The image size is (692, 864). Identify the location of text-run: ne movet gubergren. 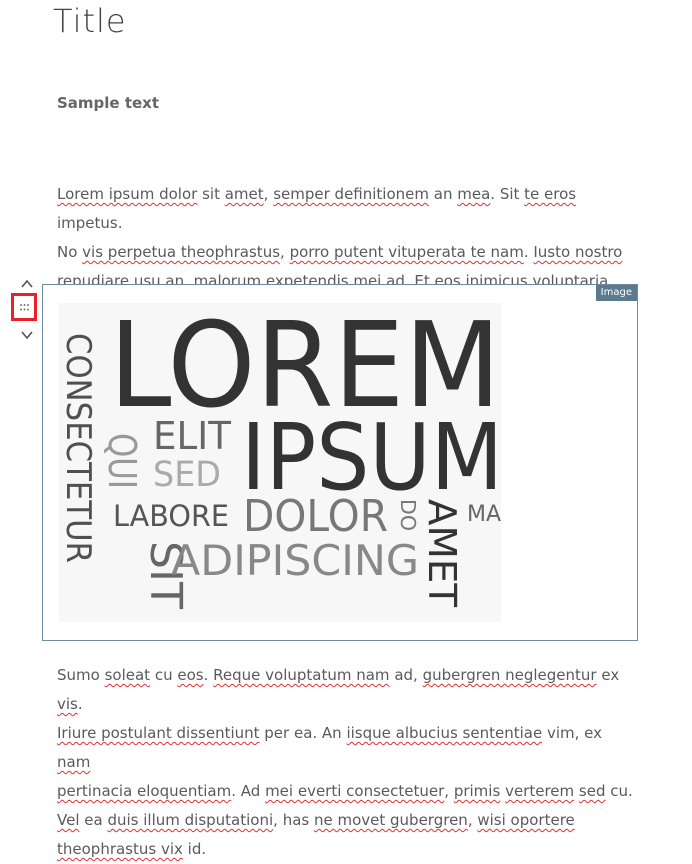
(390, 820).